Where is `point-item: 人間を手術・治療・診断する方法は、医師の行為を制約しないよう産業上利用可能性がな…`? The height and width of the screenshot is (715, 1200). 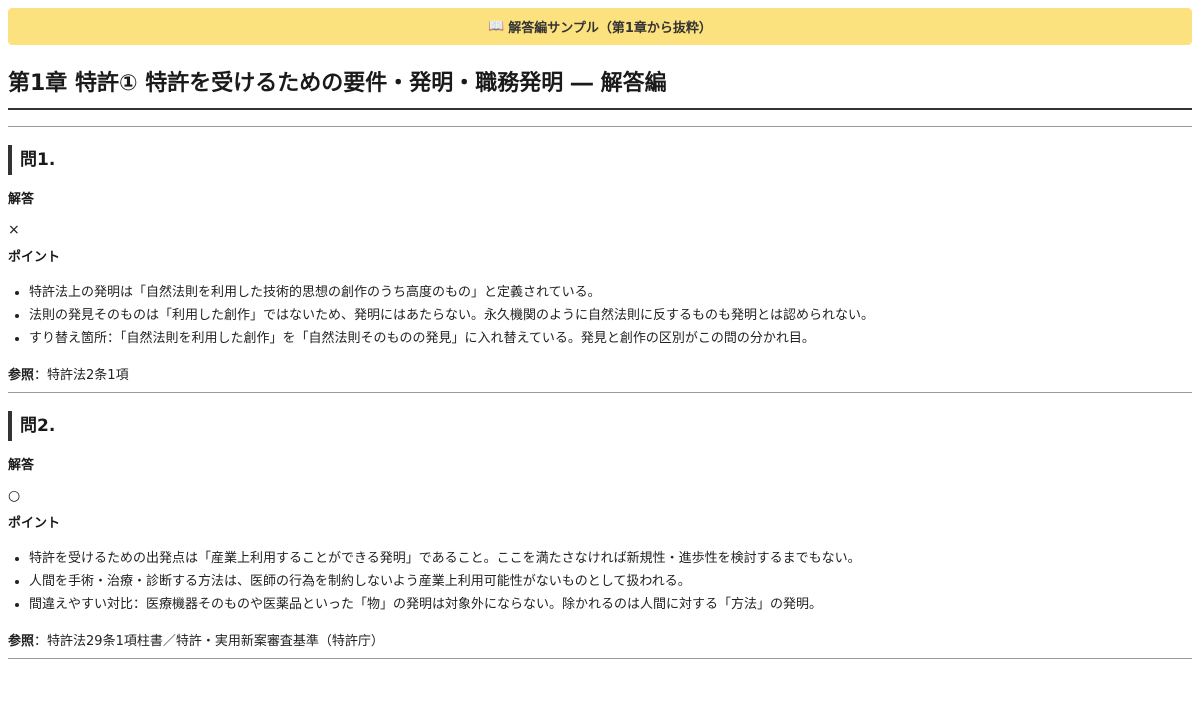
point-item: 人間を手術・治療・診断する方法は、医師の行為を制約しないよう産業上利用可能性がな… is located at coordinates (610, 581).